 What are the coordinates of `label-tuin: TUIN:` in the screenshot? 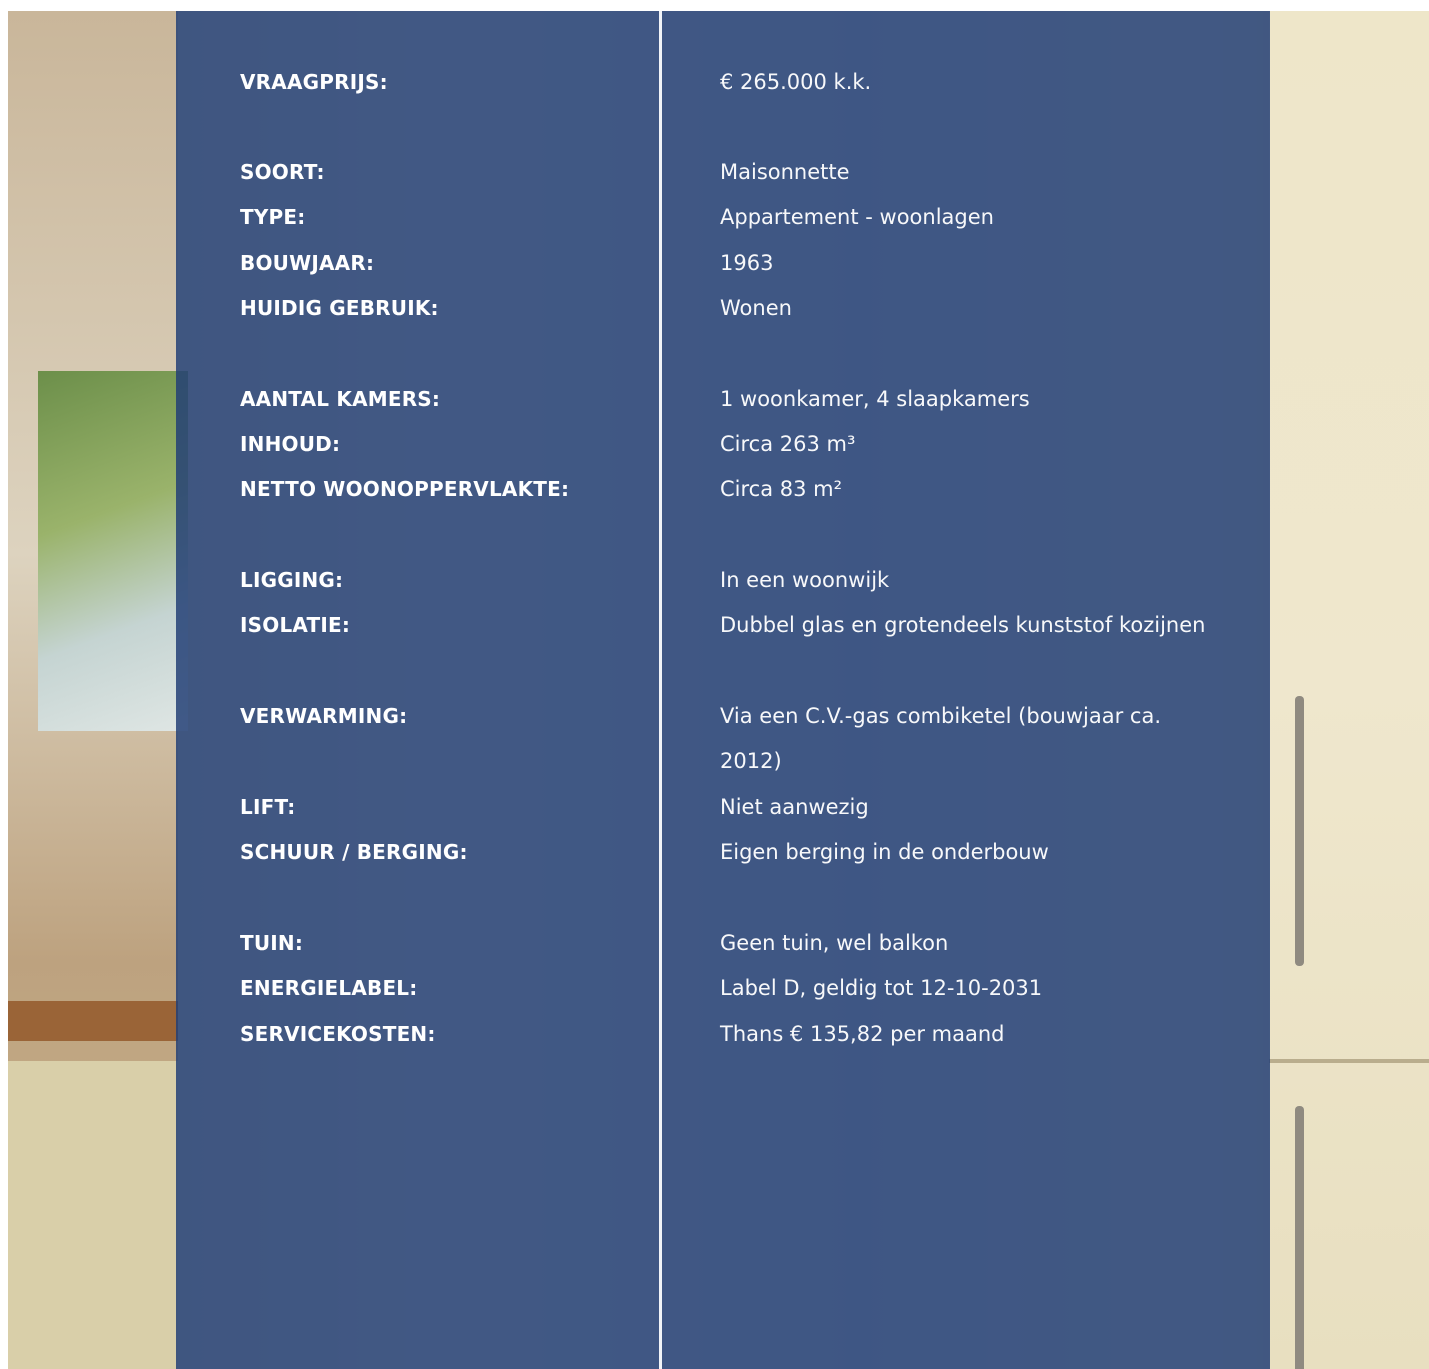 It's located at (272, 943).